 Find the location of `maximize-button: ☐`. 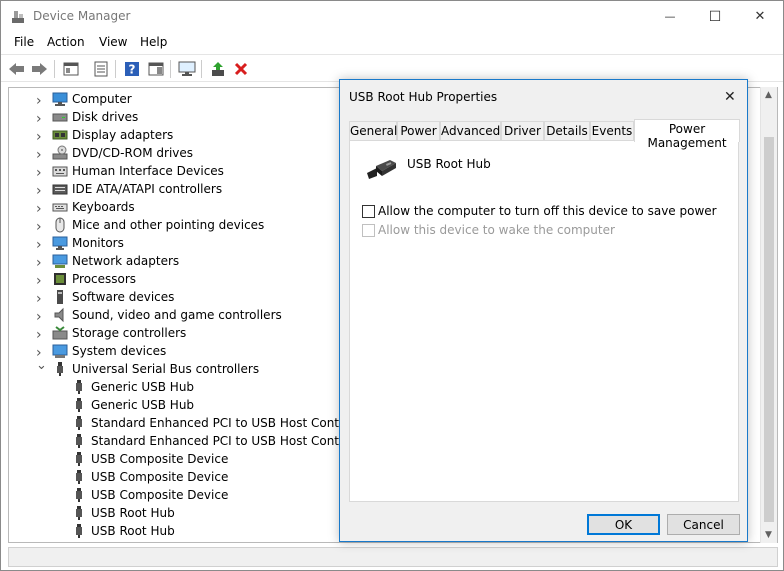

maximize-button: ☐ is located at coordinates (715, 16).